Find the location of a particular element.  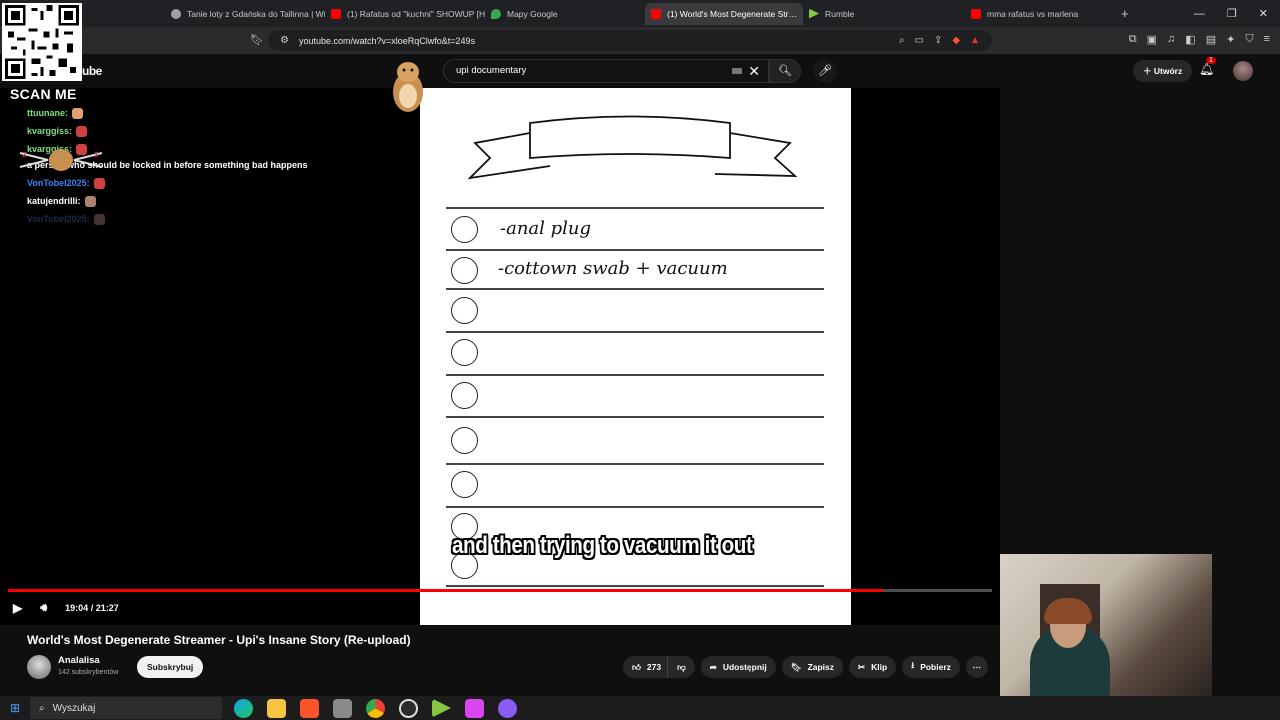

tab-current-video: (1) World's Most Degenerate Str… ✕ is located at coordinates (724, 13).